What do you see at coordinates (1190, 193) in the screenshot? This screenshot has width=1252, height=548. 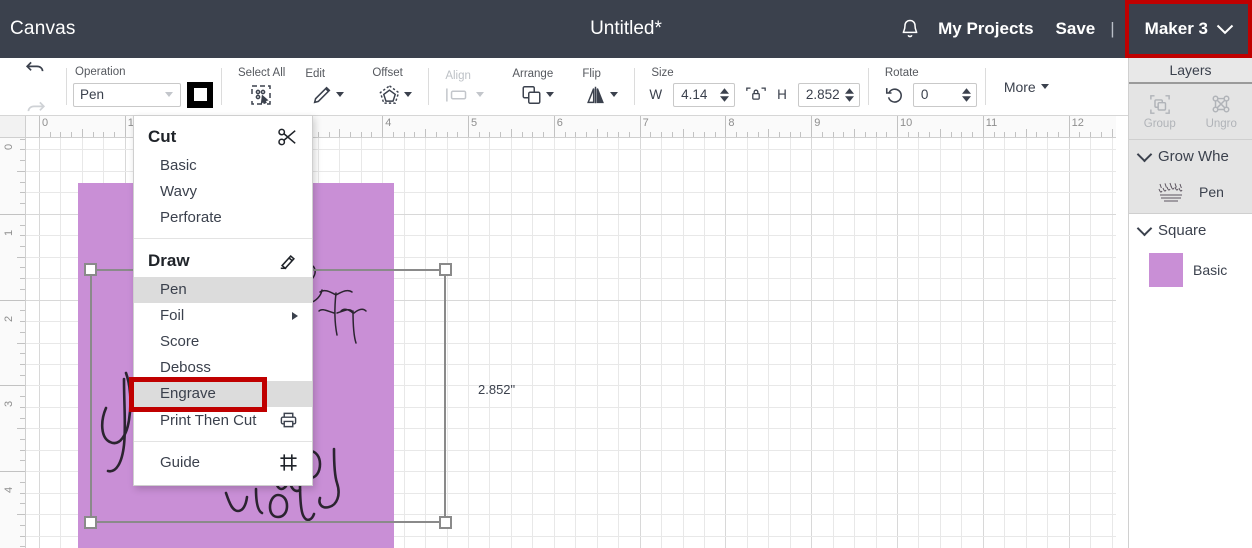 I see `layer-row-pen: Pen` at bounding box center [1190, 193].